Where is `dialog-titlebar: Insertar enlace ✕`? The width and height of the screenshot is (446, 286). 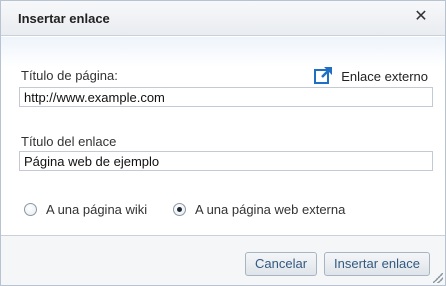
dialog-titlebar: Insertar enlace ✕ is located at coordinates (223, 18).